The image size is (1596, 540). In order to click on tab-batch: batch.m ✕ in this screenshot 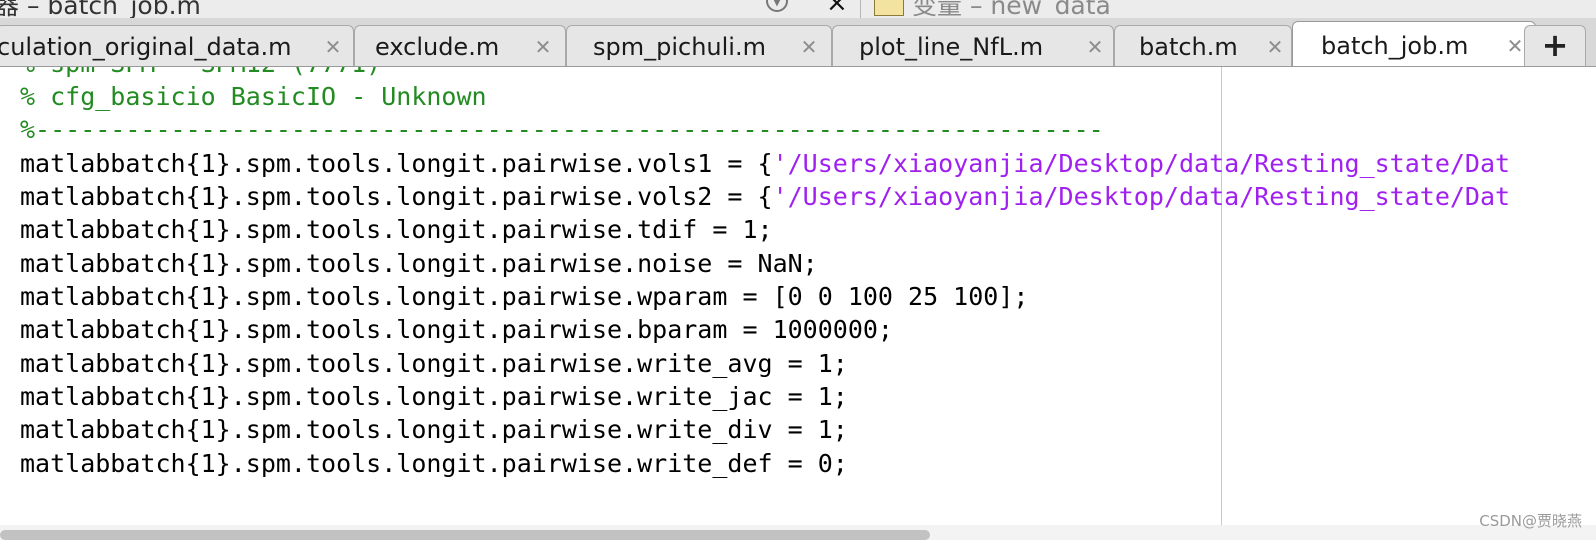, I will do `click(1203, 46)`.